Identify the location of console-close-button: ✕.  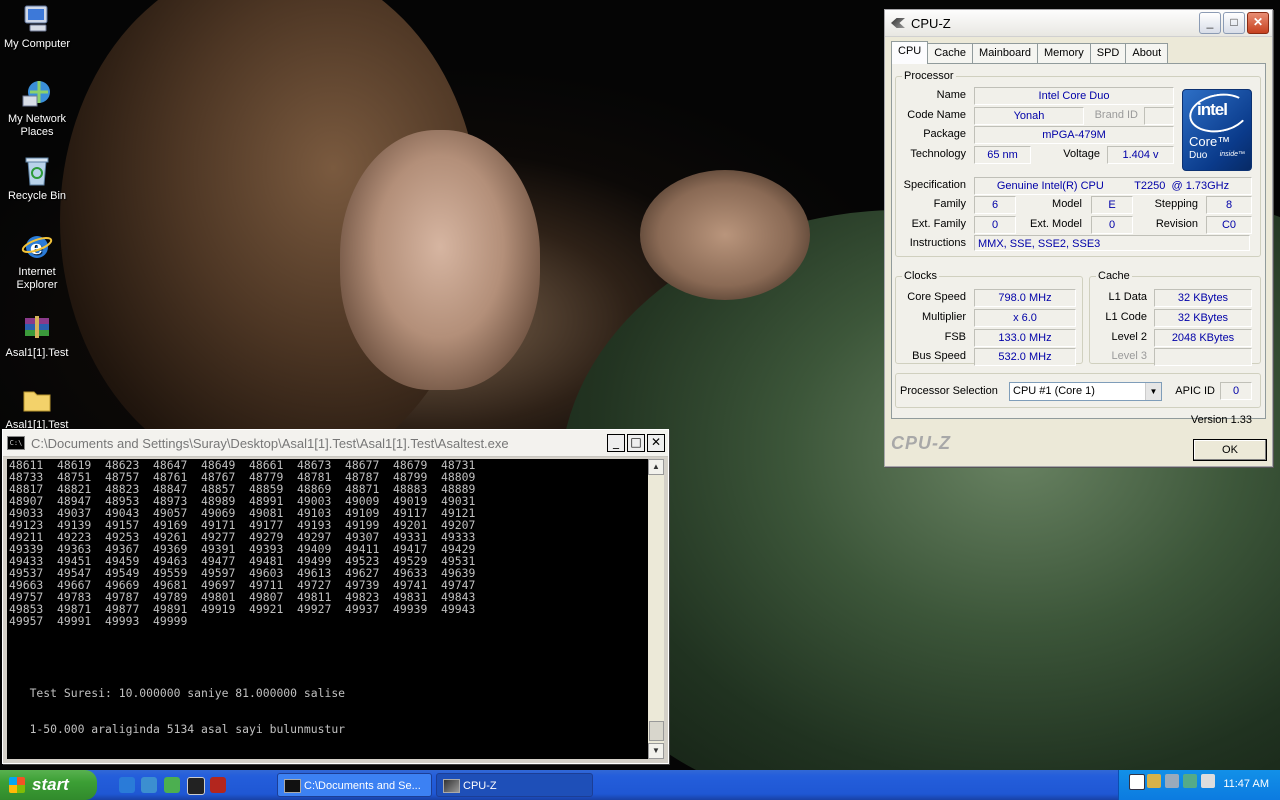
(656, 443).